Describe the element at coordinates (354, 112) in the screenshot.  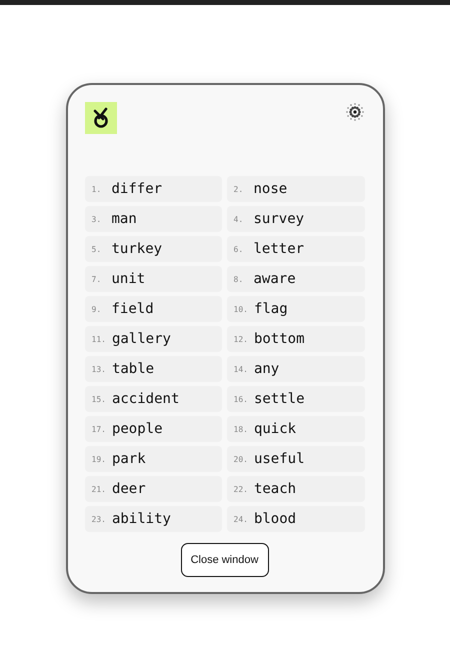
I see `spinner-icon` at that location.